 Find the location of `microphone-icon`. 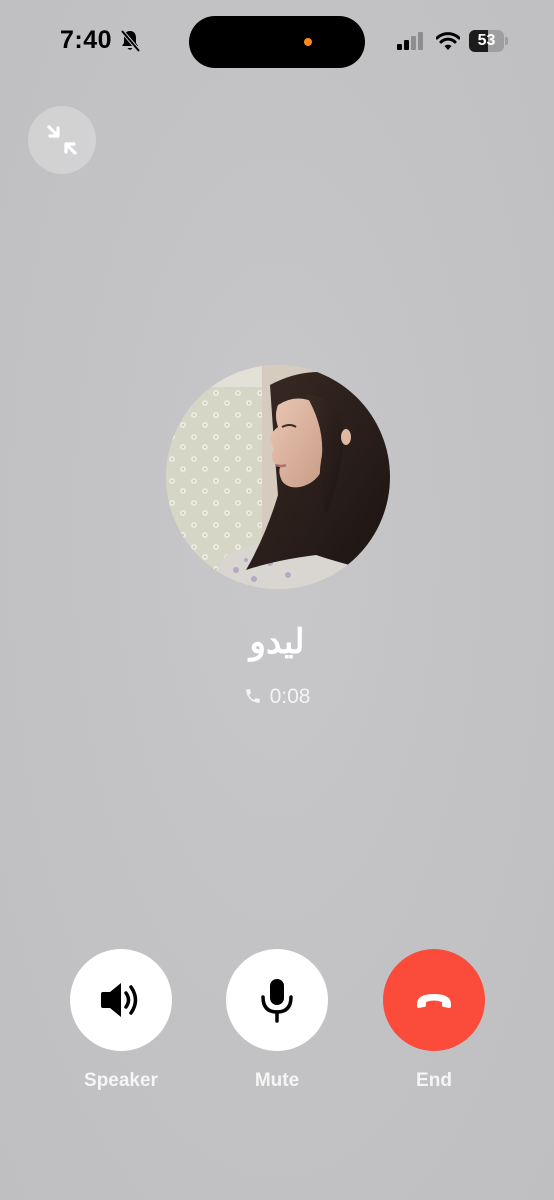

microphone-icon is located at coordinates (277, 1001).